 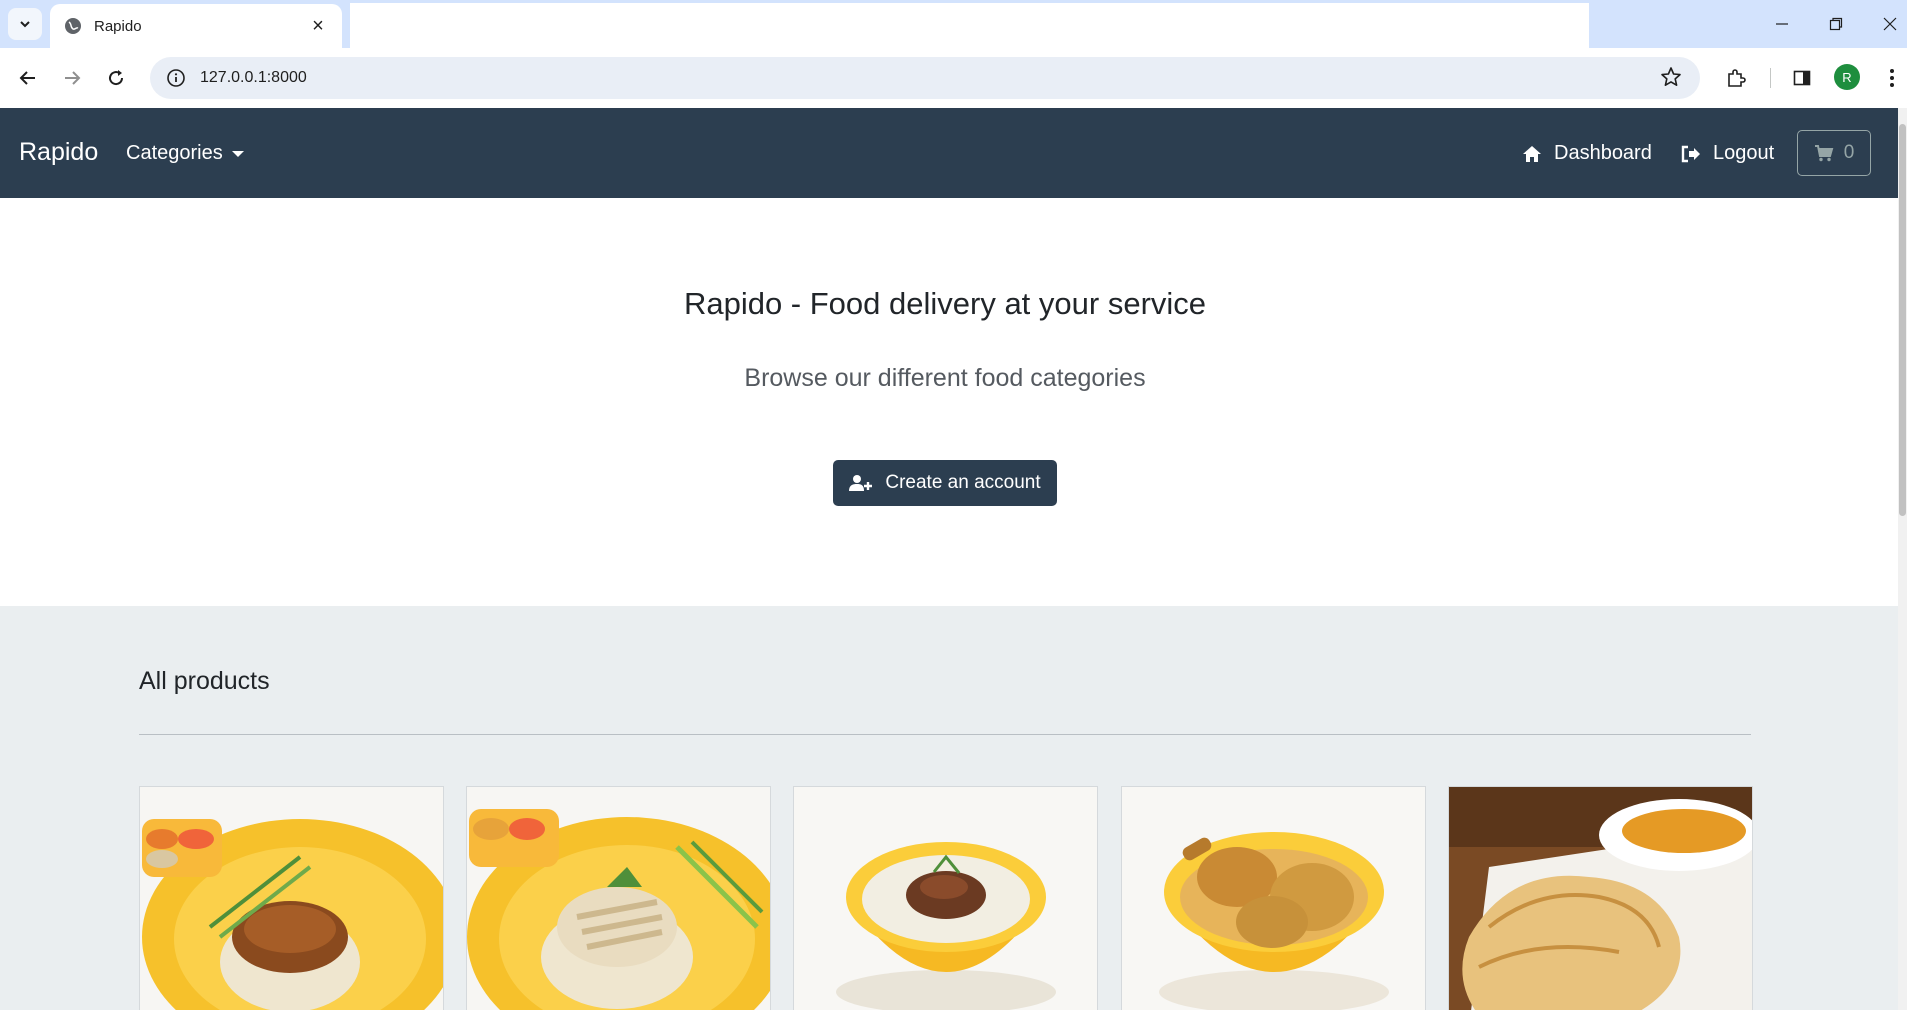 I want to click on categories-label: Categories, so click(x=174, y=153).